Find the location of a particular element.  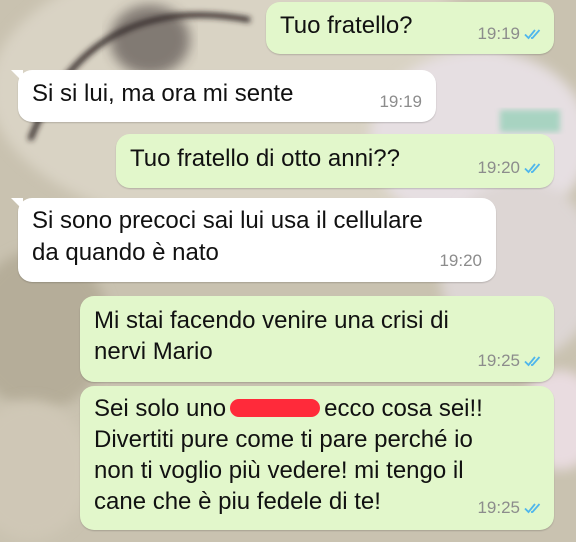

message-text-line: cane che è piu fedele di te! is located at coordinates (237, 501).